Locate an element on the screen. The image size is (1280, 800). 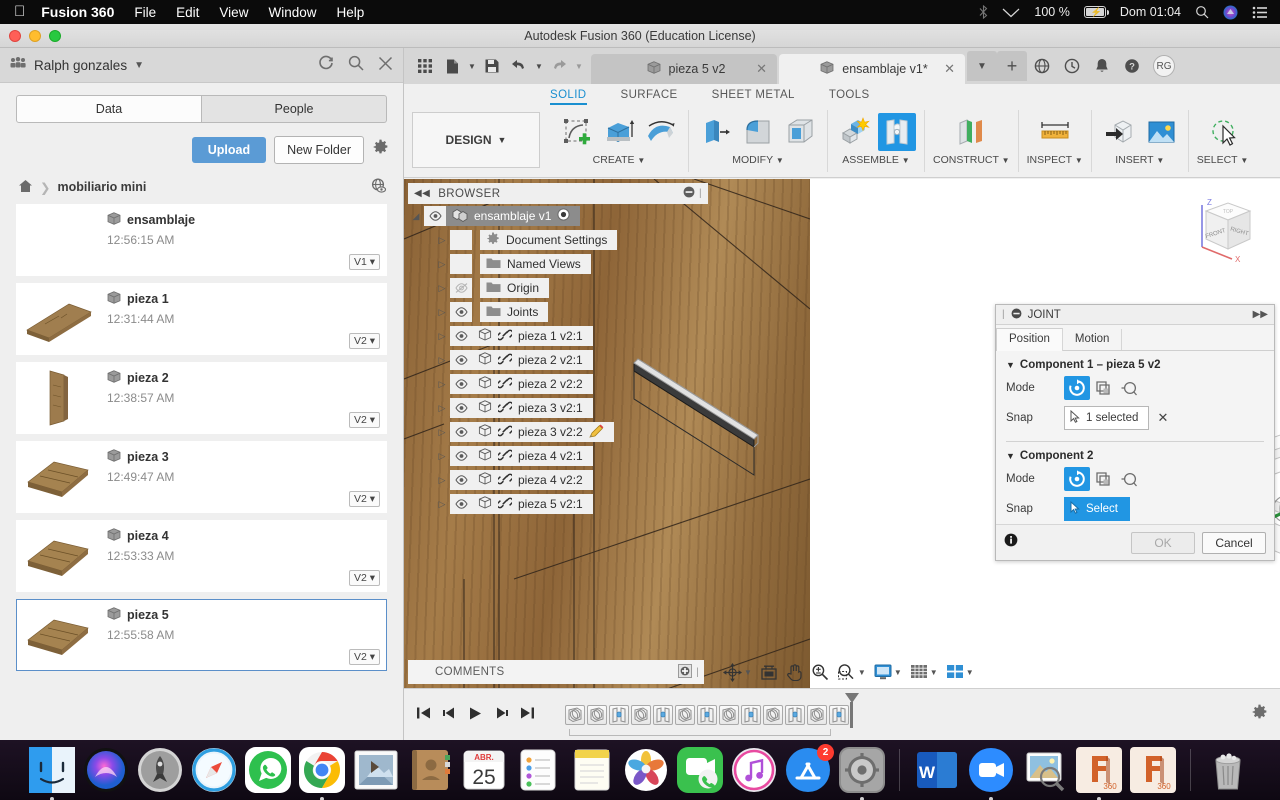
browser-tree-node: ◢ ensamblaje v1 is located at coordinates (558, 216).